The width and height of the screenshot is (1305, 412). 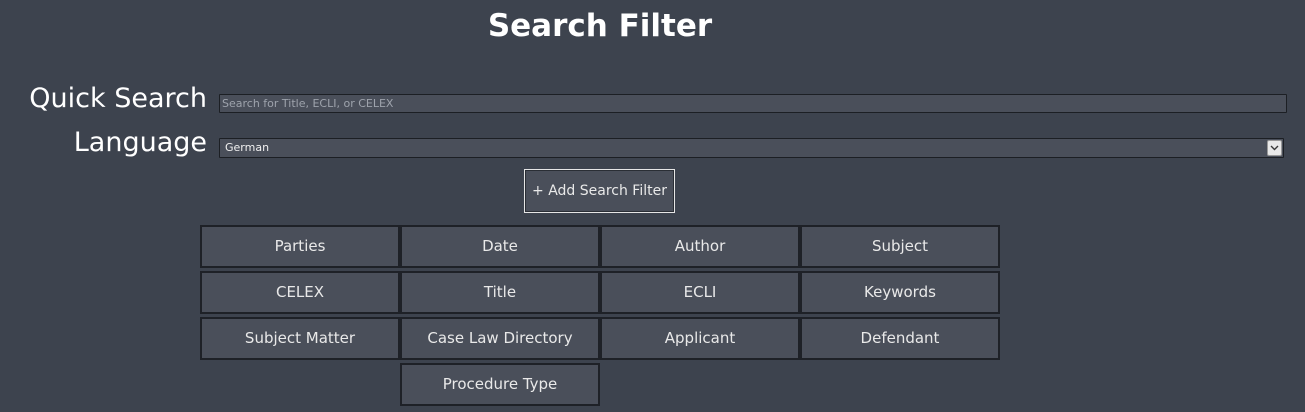 What do you see at coordinates (700, 246) in the screenshot?
I see `filter-button-author: Author` at bounding box center [700, 246].